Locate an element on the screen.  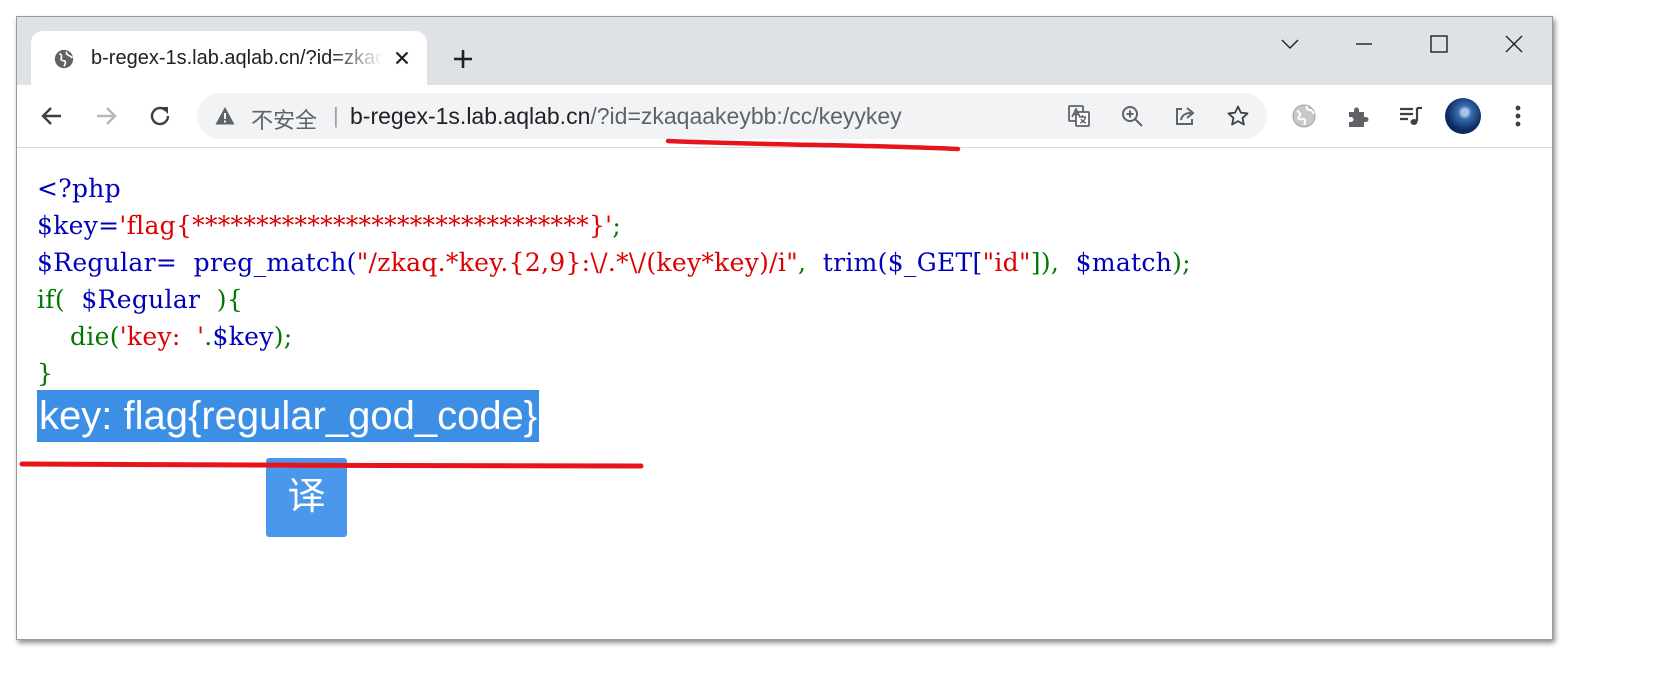
chevron-down-icon is located at coordinates (1290, 44).